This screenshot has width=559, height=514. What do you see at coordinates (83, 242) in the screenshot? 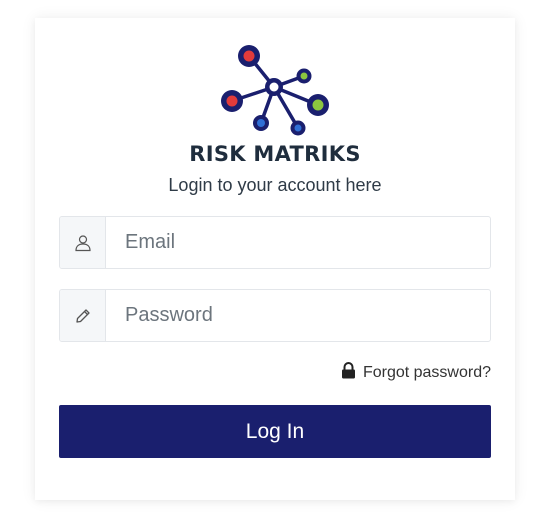
I see `user-icon` at bounding box center [83, 242].